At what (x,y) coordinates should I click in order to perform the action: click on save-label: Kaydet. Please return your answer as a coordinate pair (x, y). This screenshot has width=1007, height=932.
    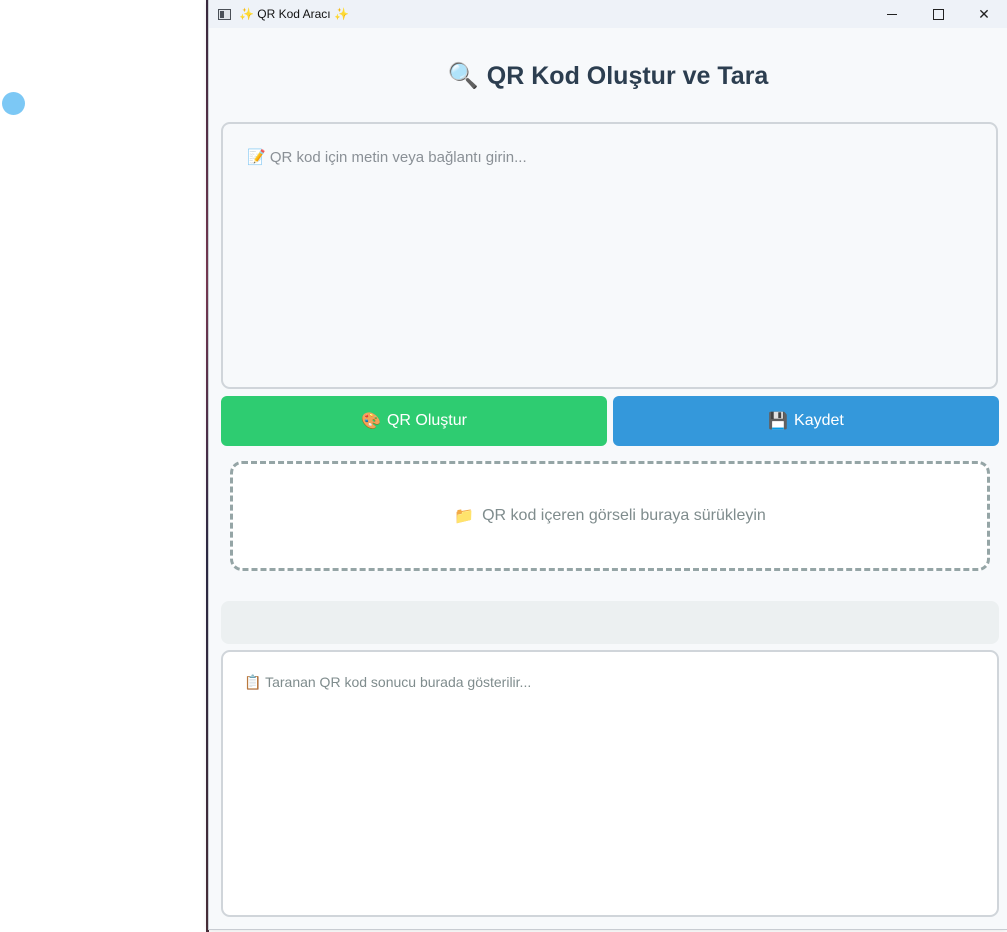
    Looking at the image, I should click on (819, 420).